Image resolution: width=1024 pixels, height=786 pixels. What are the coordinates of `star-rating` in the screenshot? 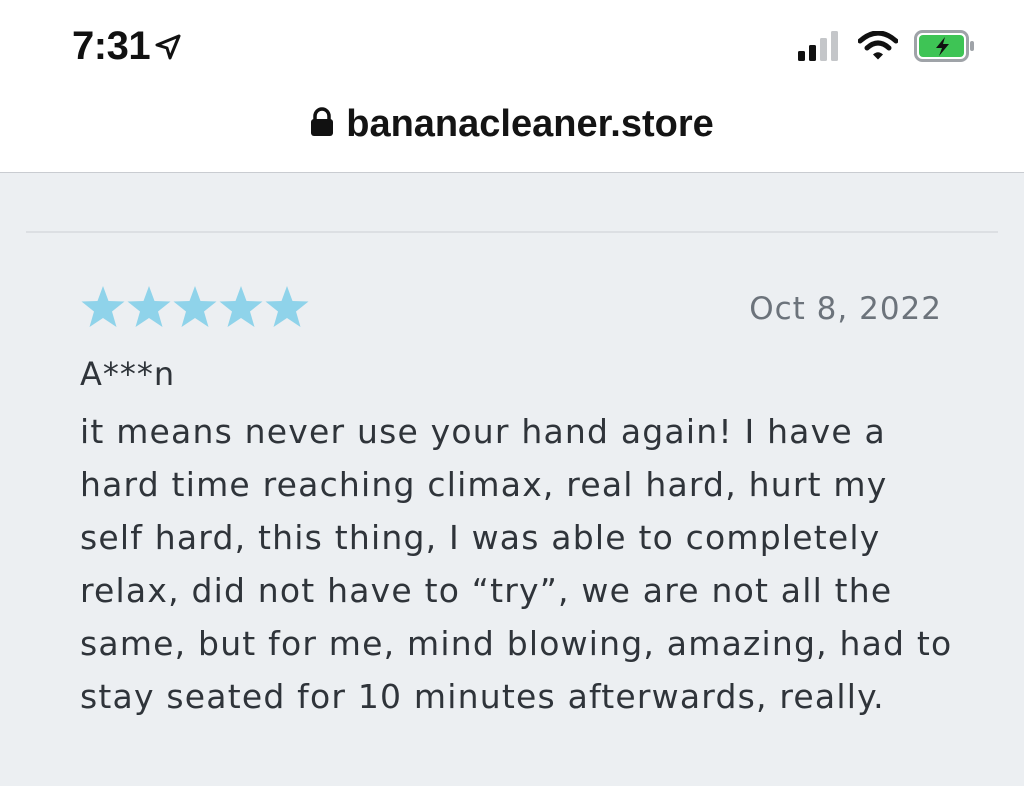 It's located at (195, 307).